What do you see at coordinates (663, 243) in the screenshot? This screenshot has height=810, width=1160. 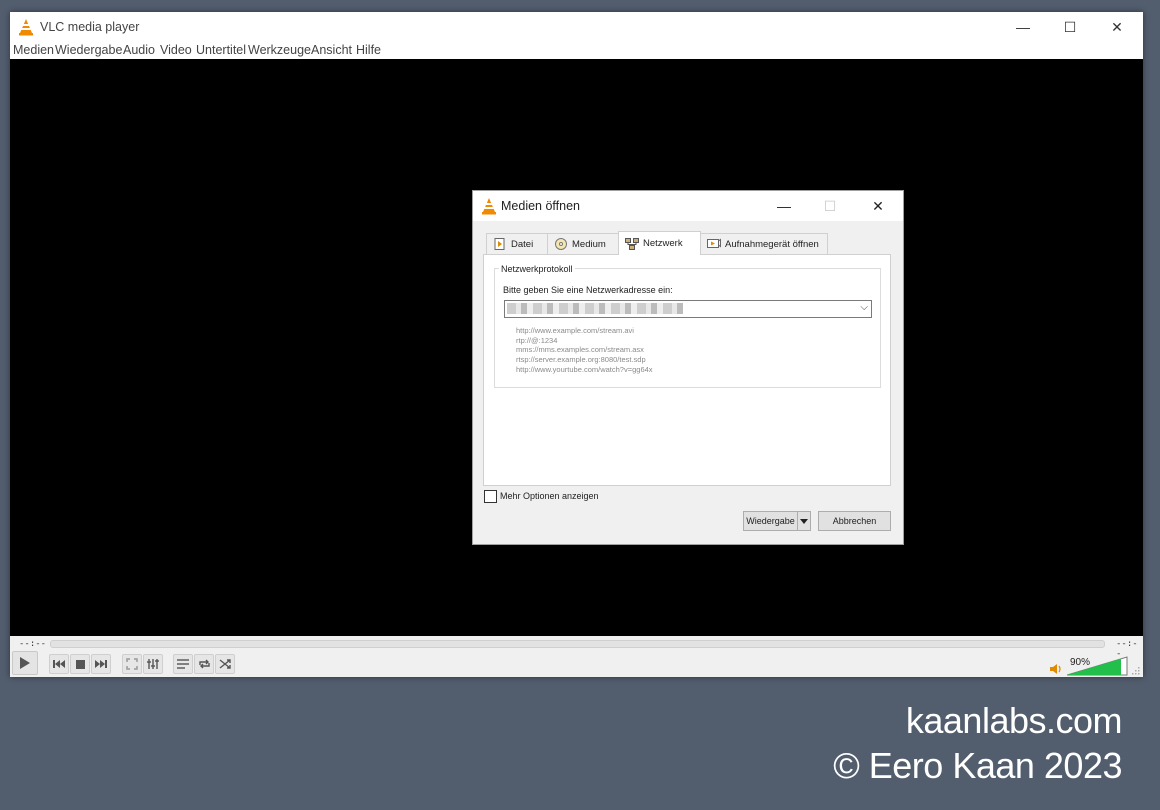 I see `tab-netzwerk-label: Netzwerk` at bounding box center [663, 243].